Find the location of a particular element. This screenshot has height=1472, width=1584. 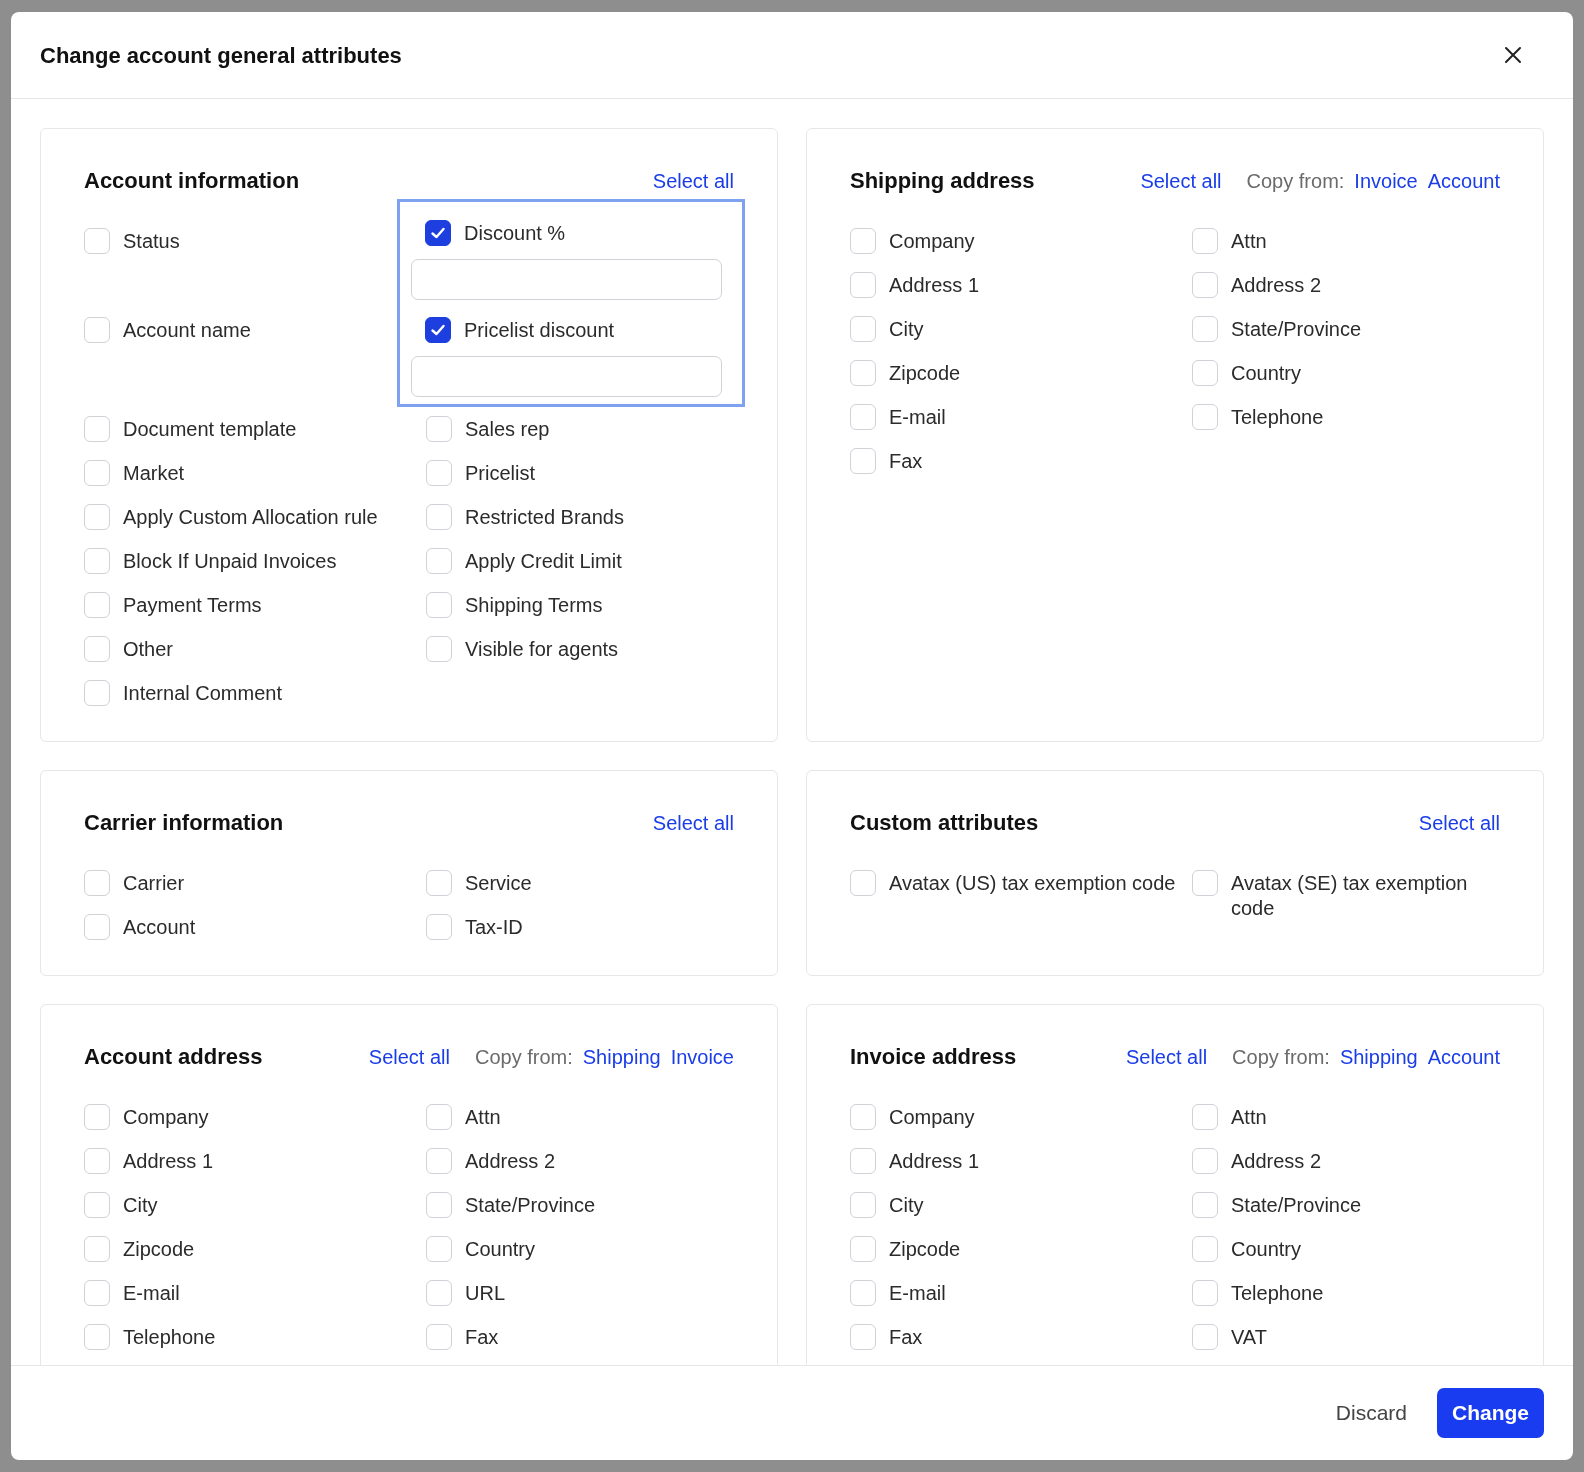

section-title: Shipping address is located at coordinates (942, 181).